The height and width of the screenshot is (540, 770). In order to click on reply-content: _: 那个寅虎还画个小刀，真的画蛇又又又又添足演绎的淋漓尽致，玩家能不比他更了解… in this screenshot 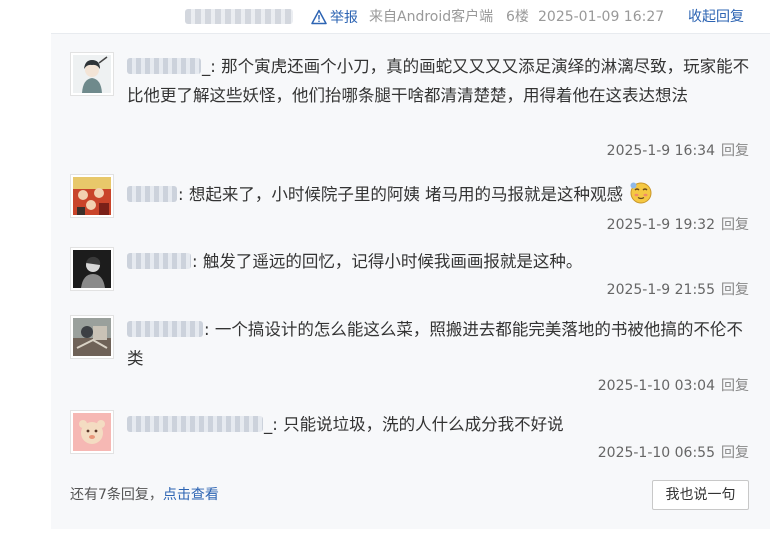, I will do `click(439, 81)`.